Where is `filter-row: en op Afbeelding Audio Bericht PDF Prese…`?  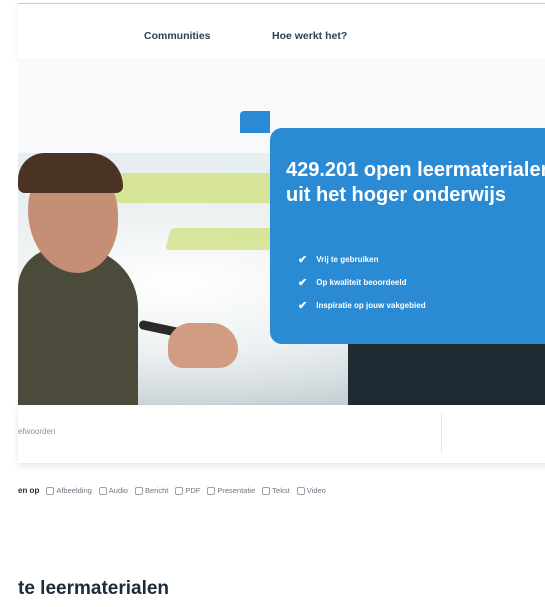
filter-row: en op Afbeelding Audio Bericht PDF Prese… is located at coordinates (175, 490).